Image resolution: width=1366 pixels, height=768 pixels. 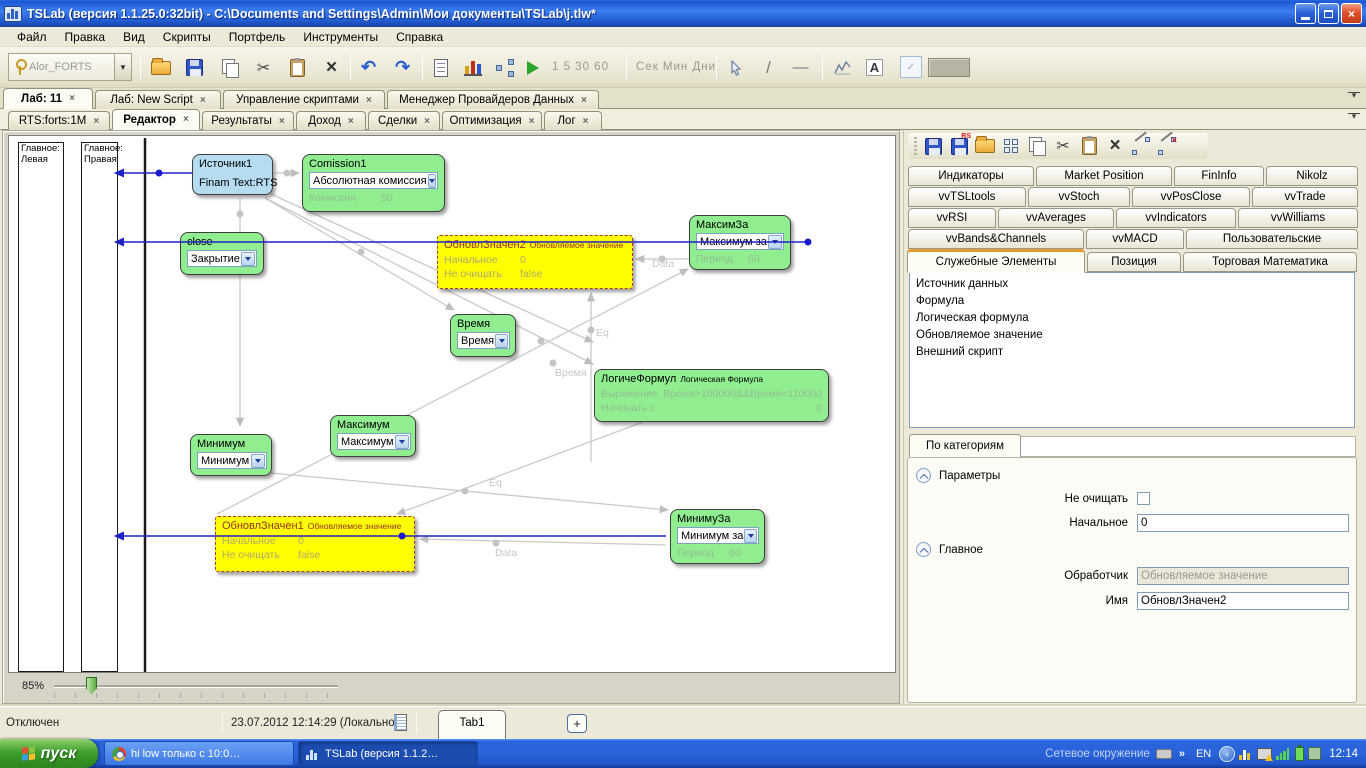 I want to click on imya-input, so click(x=1243, y=601).